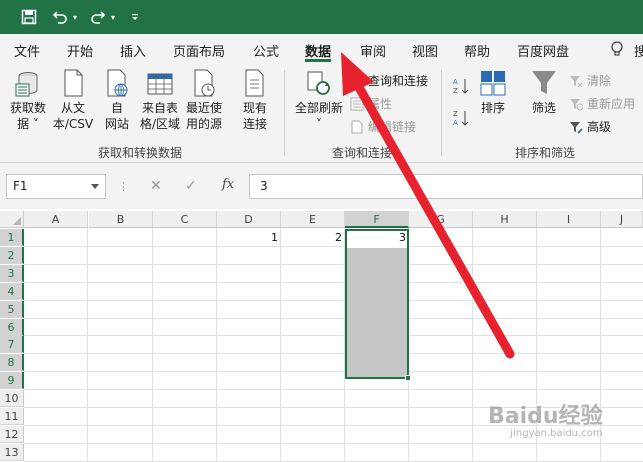 This screenshot has width=643, height=462. I want to click on redo-icon, so click(98, 17).